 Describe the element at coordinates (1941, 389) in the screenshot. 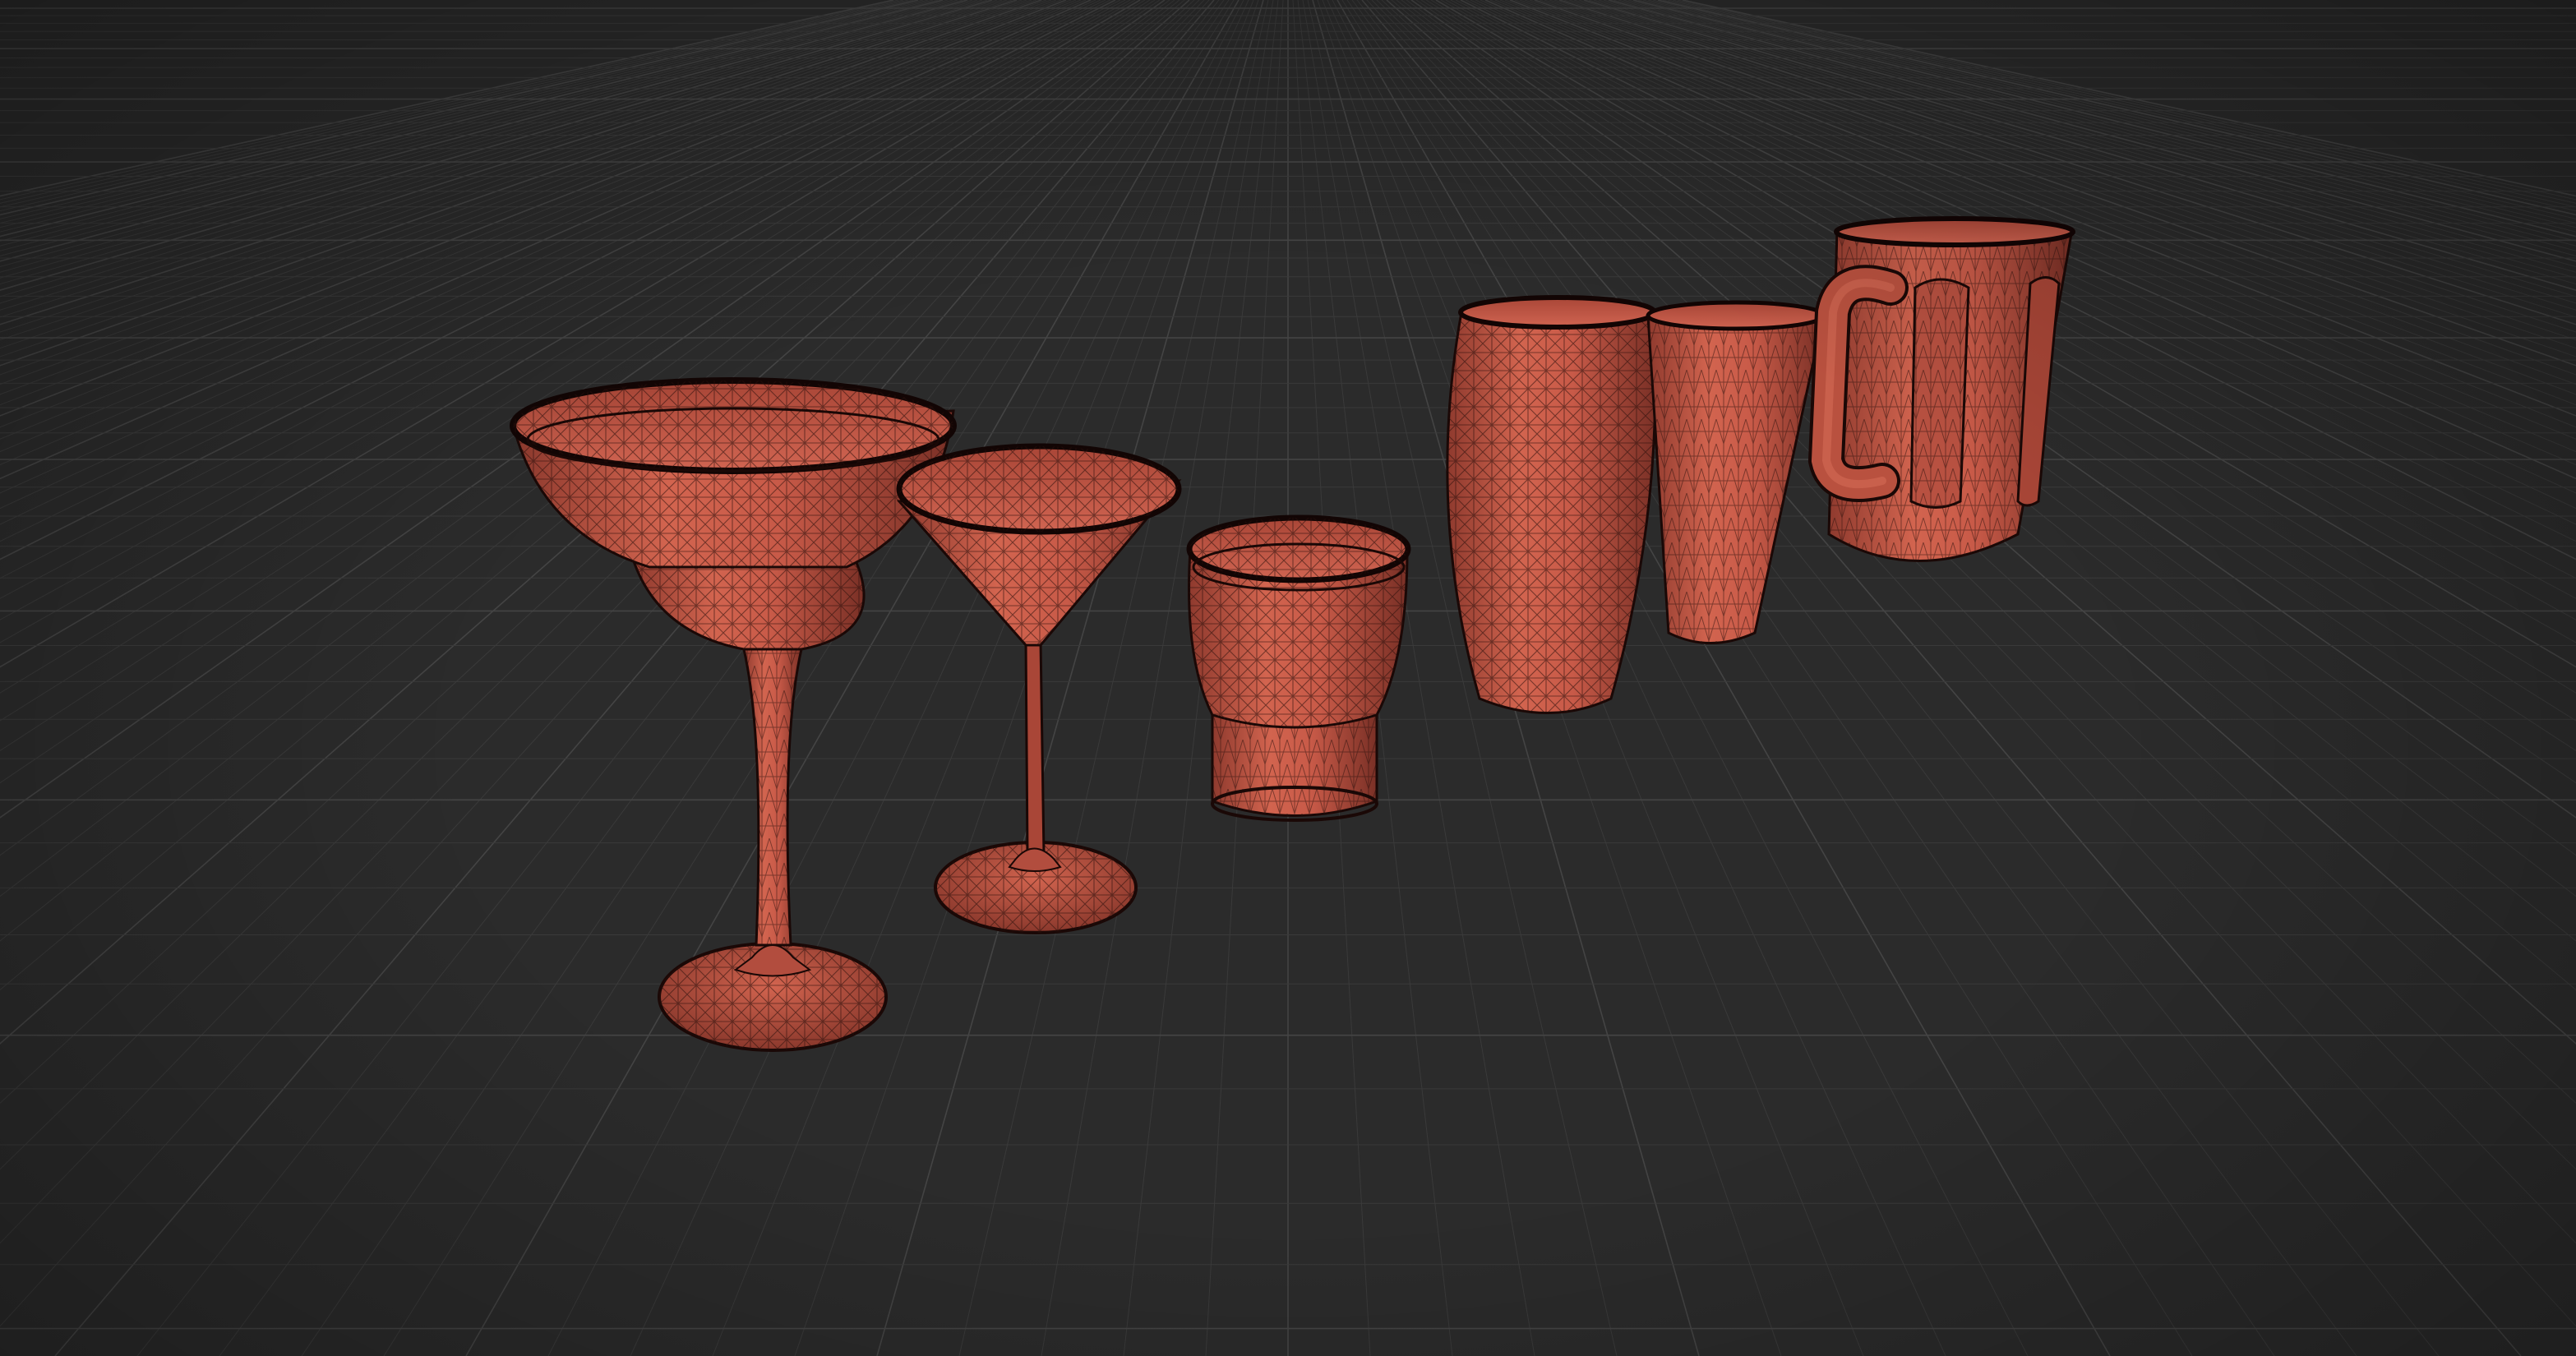

I see `beer-mug` at that location.